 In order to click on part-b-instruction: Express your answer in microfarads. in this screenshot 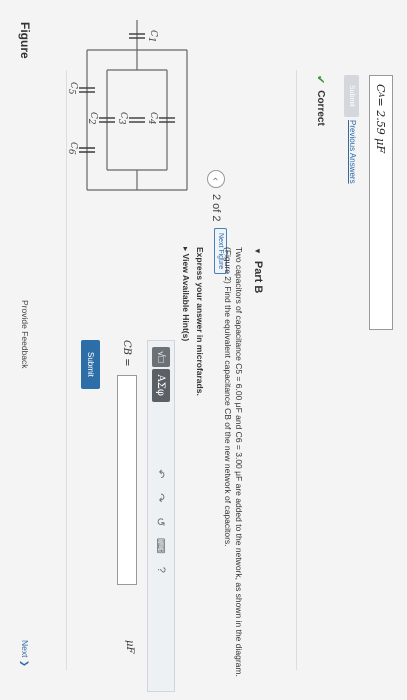, I will do `click(200, 321)`.